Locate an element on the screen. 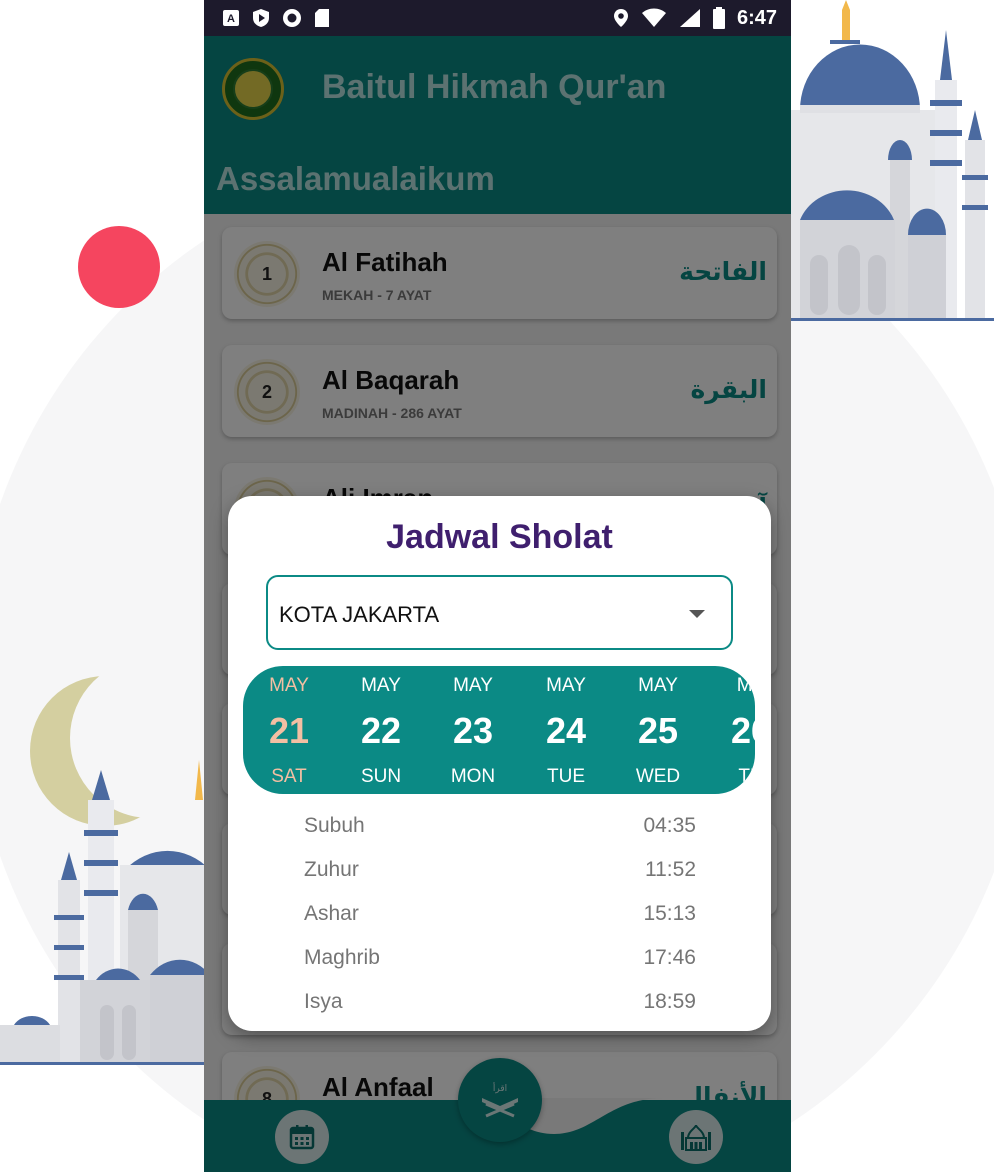 The width and height of the screenshot is (994, 1172). date-day: 24 is located at coordinates (566, 730).